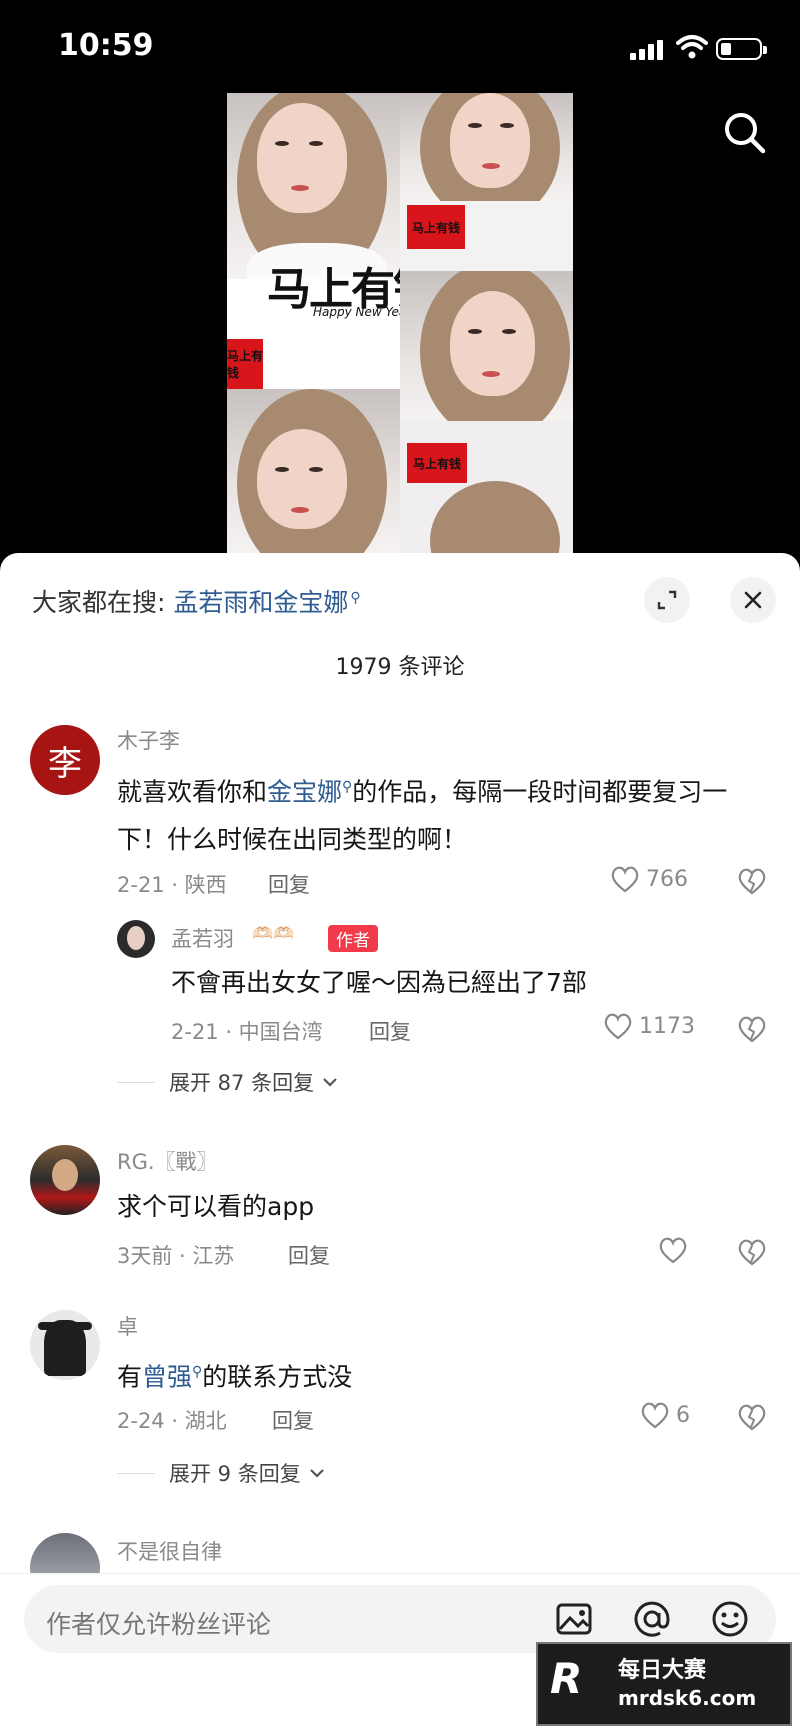 The width and height of the screenshot is (800, 1731). What do you see at coordinates (65, 763) in the screenshot?
I see `avatar-char: 李` at bounding box center [65, 763].